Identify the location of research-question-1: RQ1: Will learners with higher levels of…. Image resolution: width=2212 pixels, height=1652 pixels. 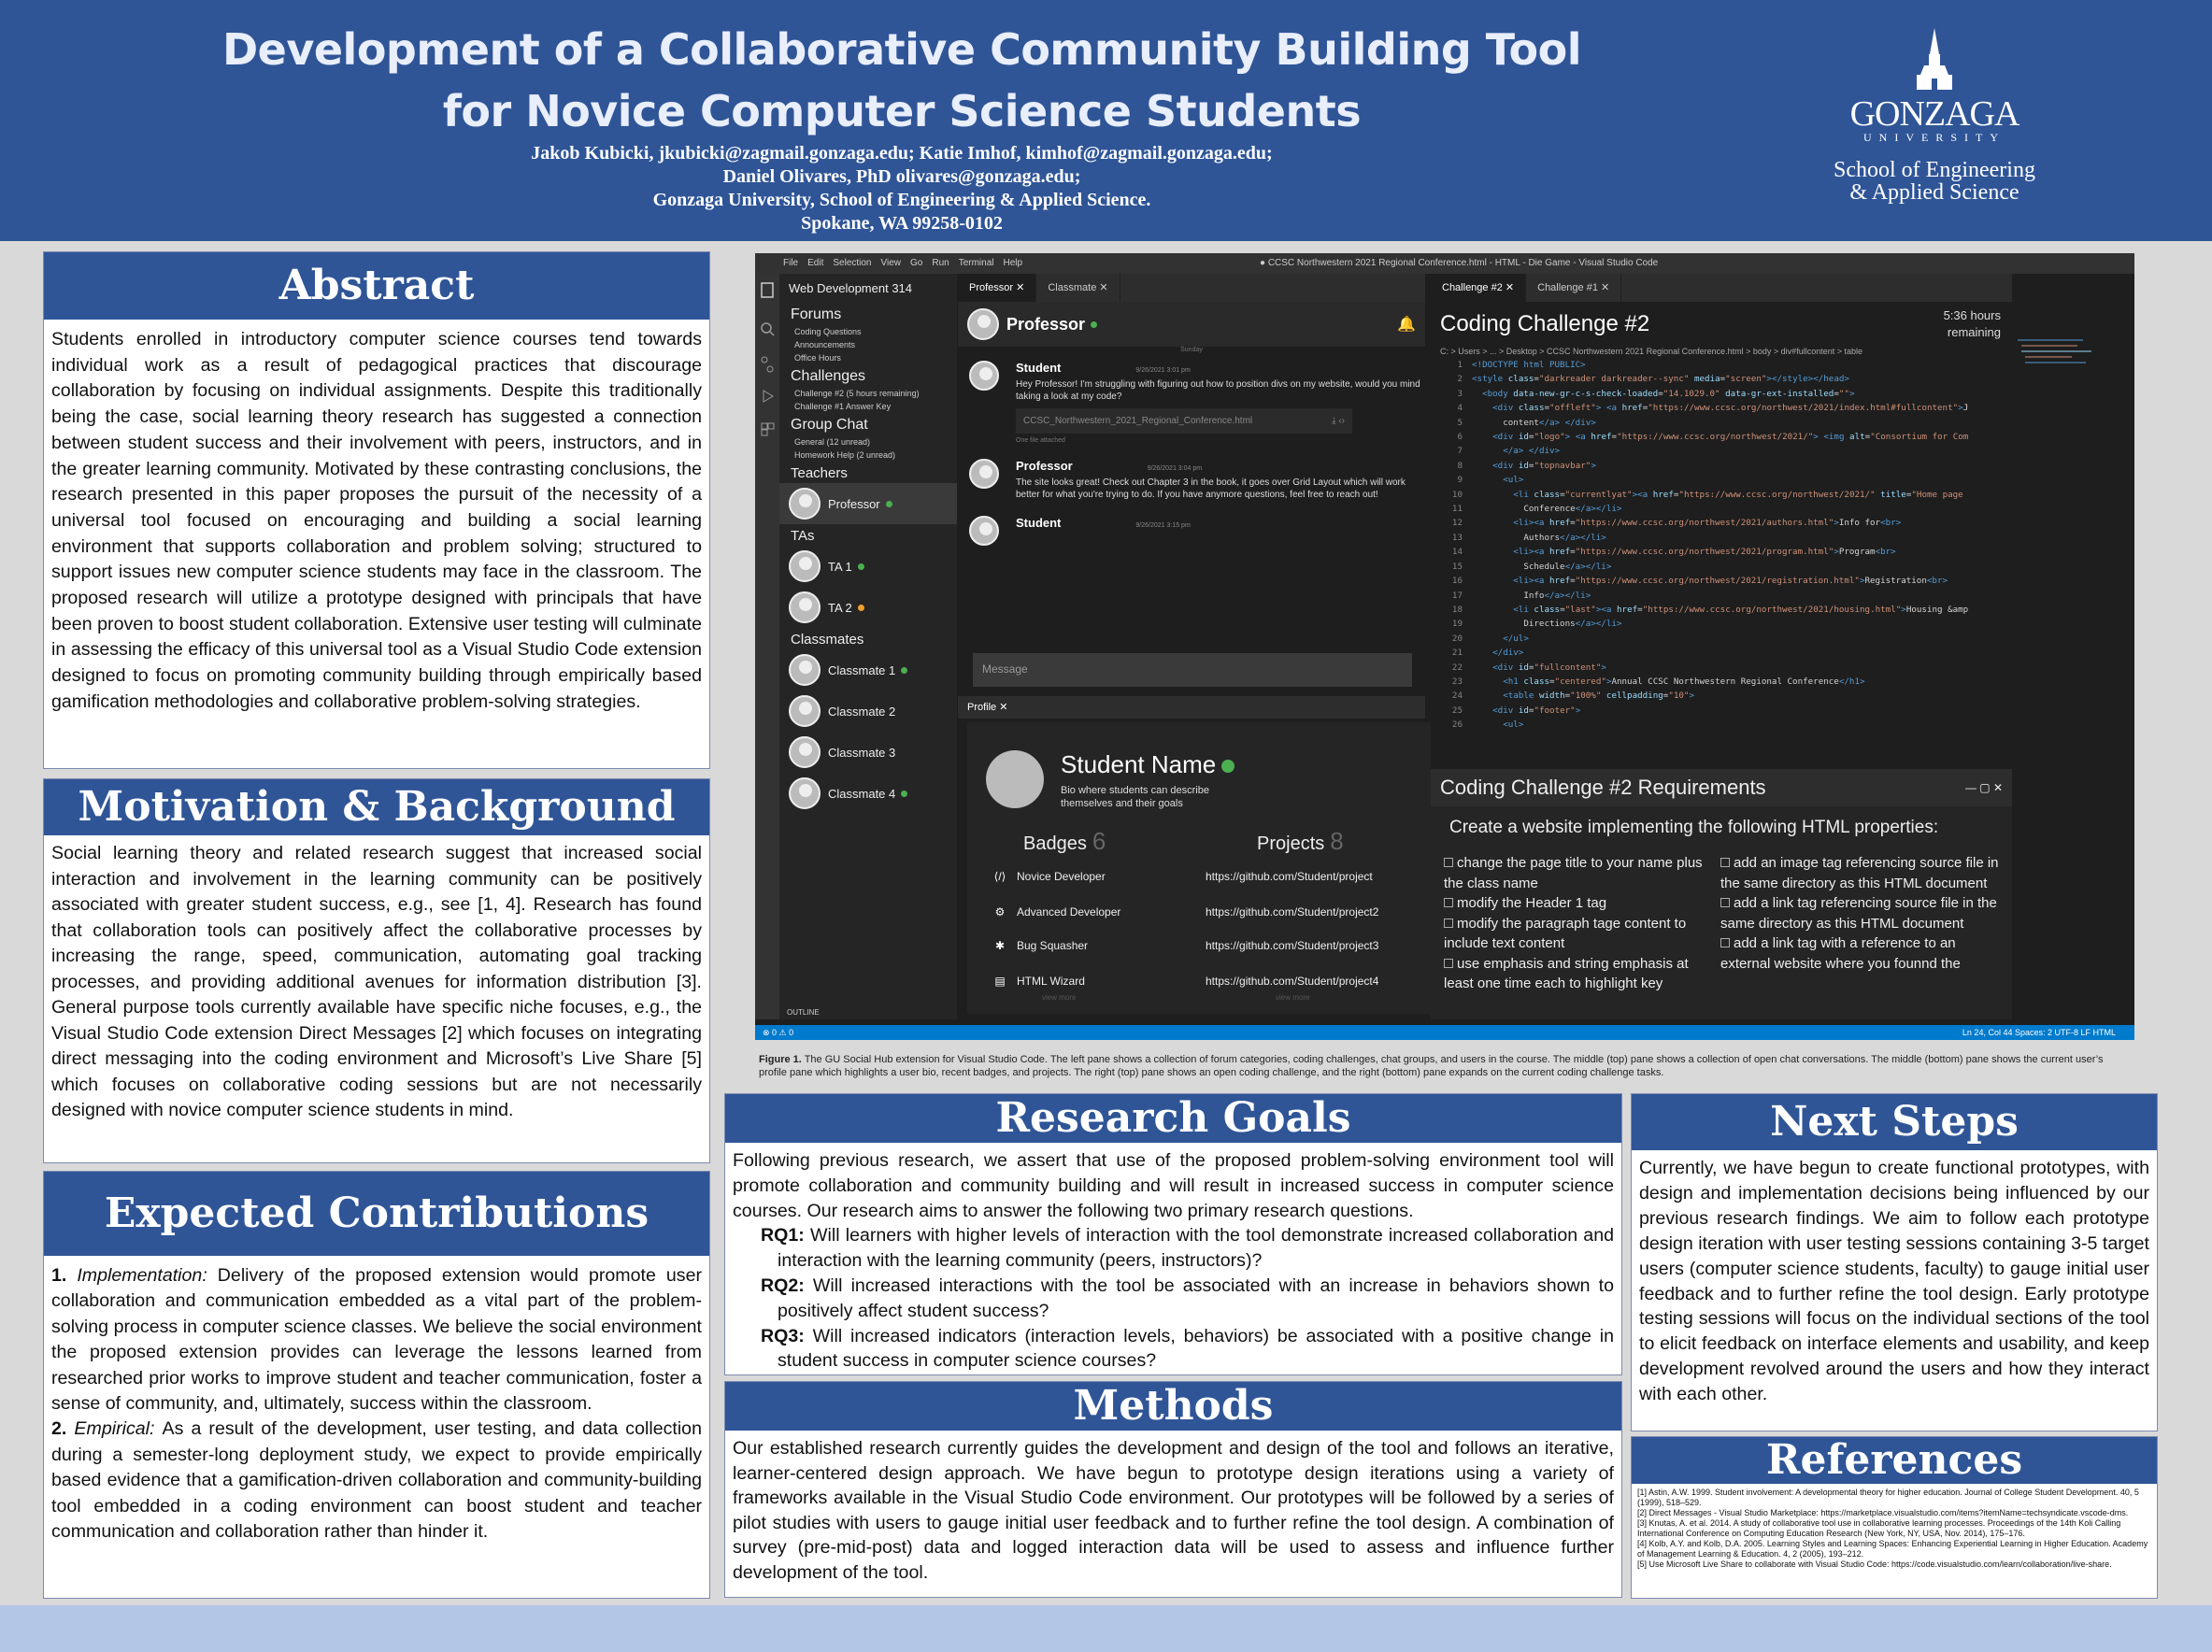
(1173, 1249).